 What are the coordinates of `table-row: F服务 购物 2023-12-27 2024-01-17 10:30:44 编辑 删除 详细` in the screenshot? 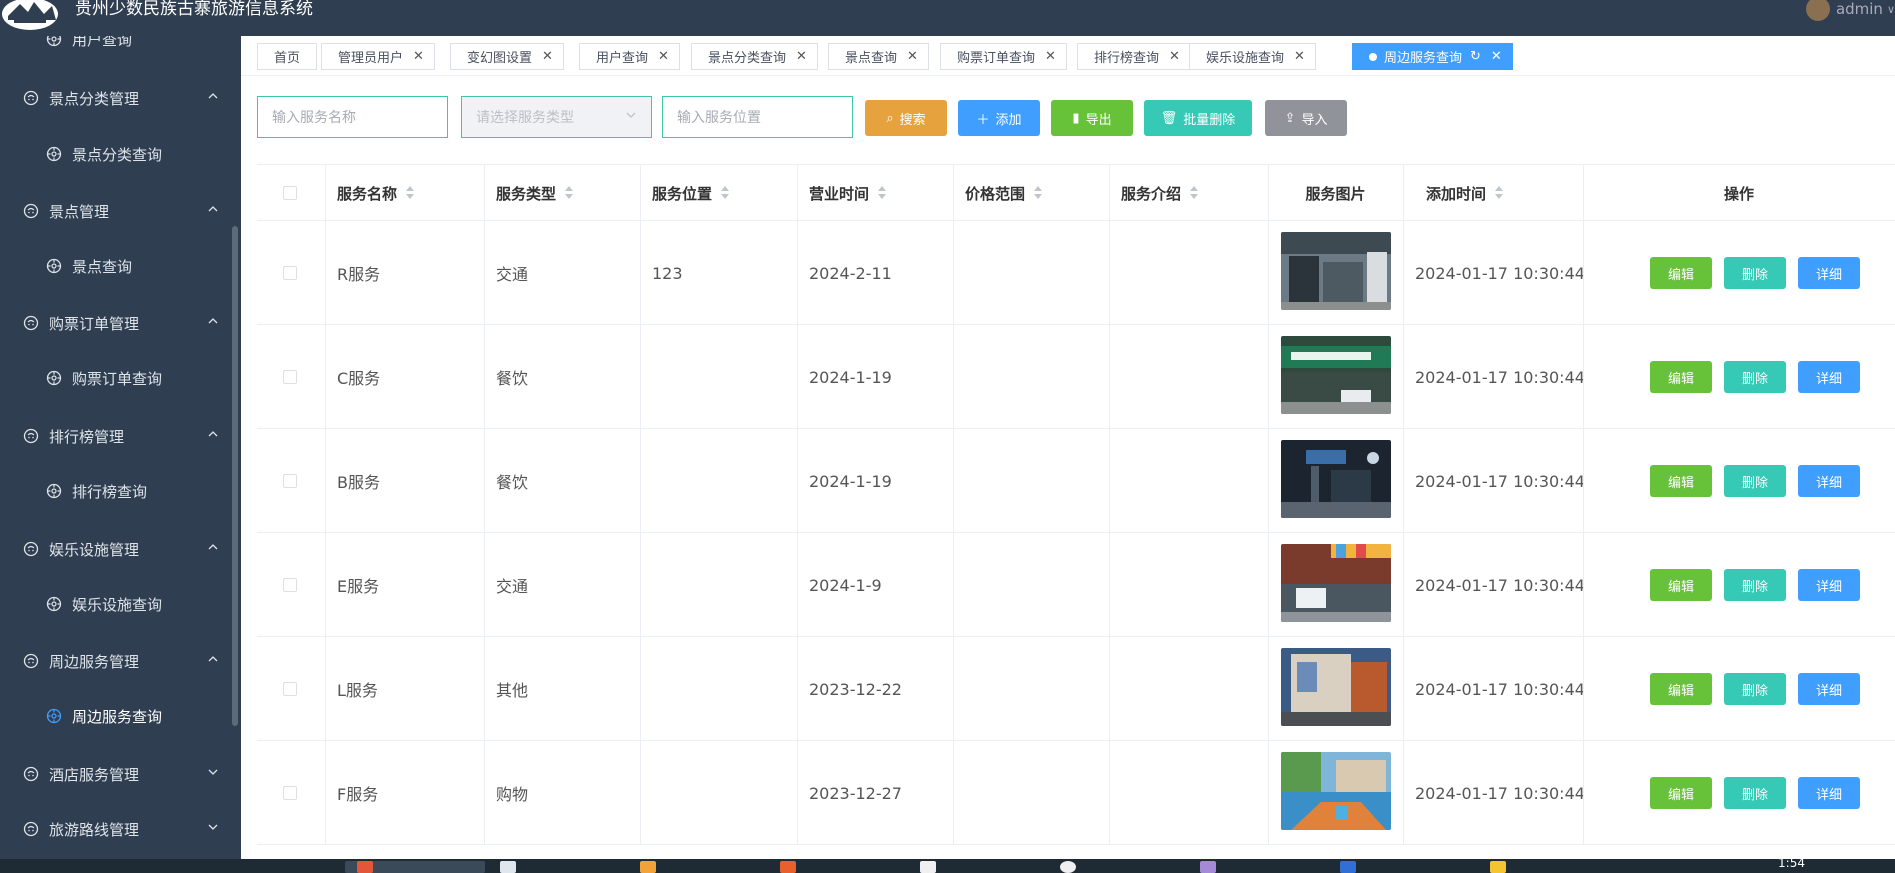 It's located at (1076, 793).